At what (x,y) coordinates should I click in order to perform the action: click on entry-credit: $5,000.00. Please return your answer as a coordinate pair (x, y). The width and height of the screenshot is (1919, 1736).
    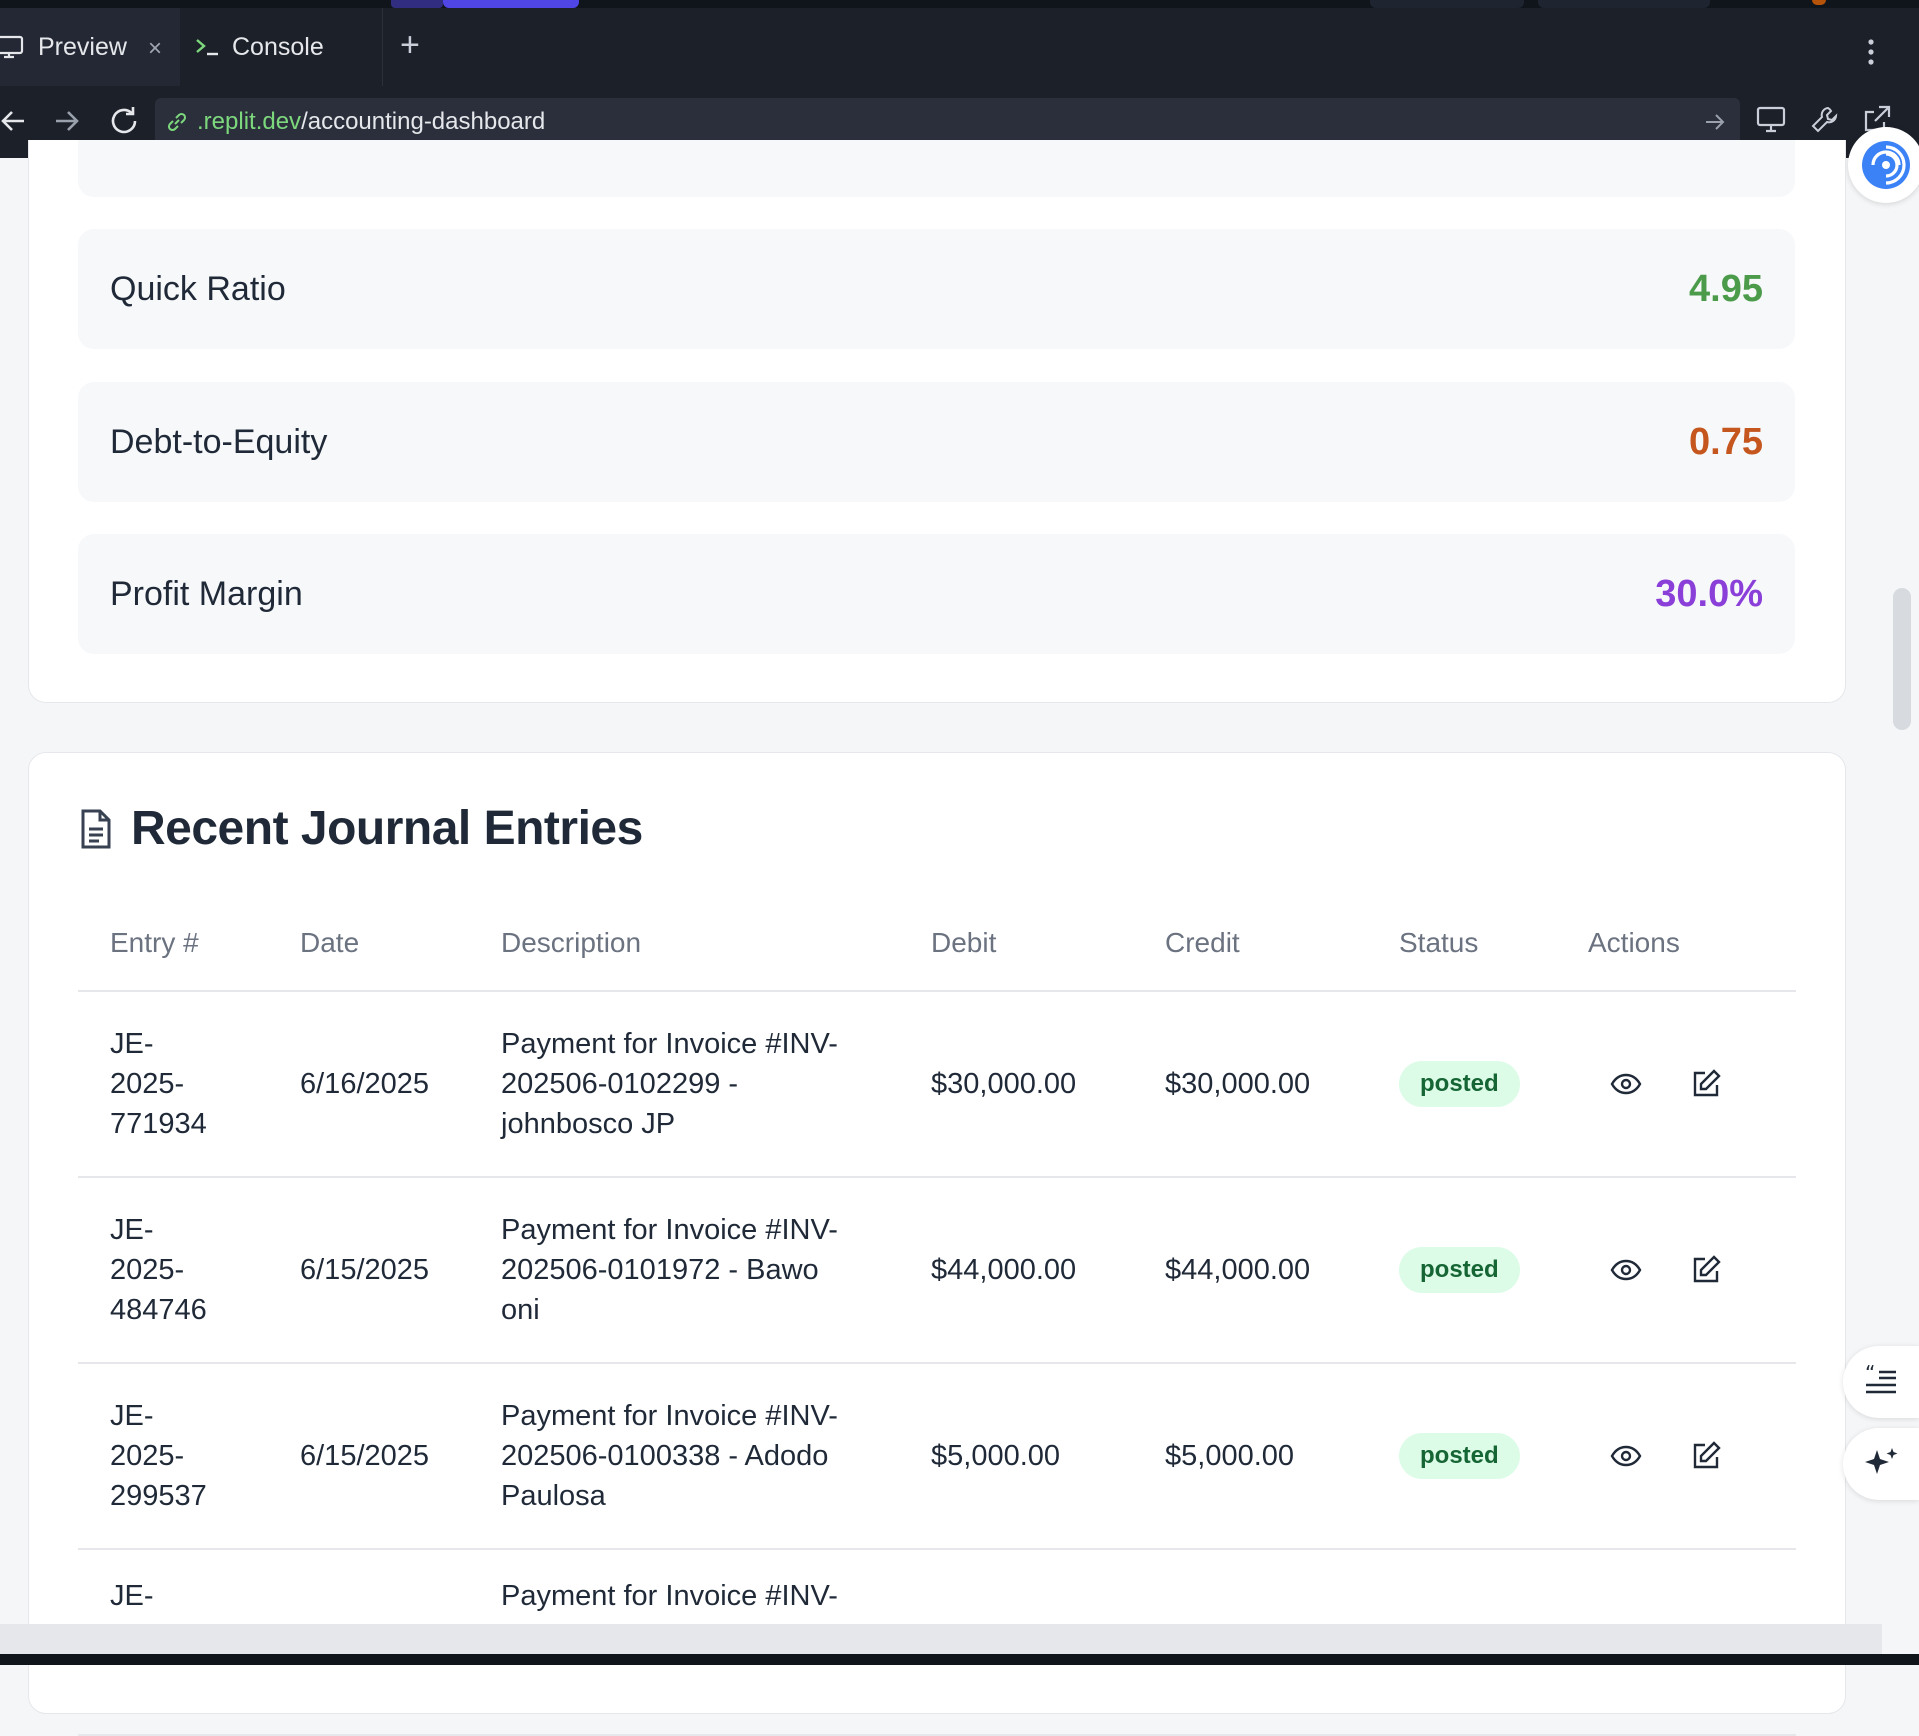
    Looking at the image, I should click on (1250, 1456).